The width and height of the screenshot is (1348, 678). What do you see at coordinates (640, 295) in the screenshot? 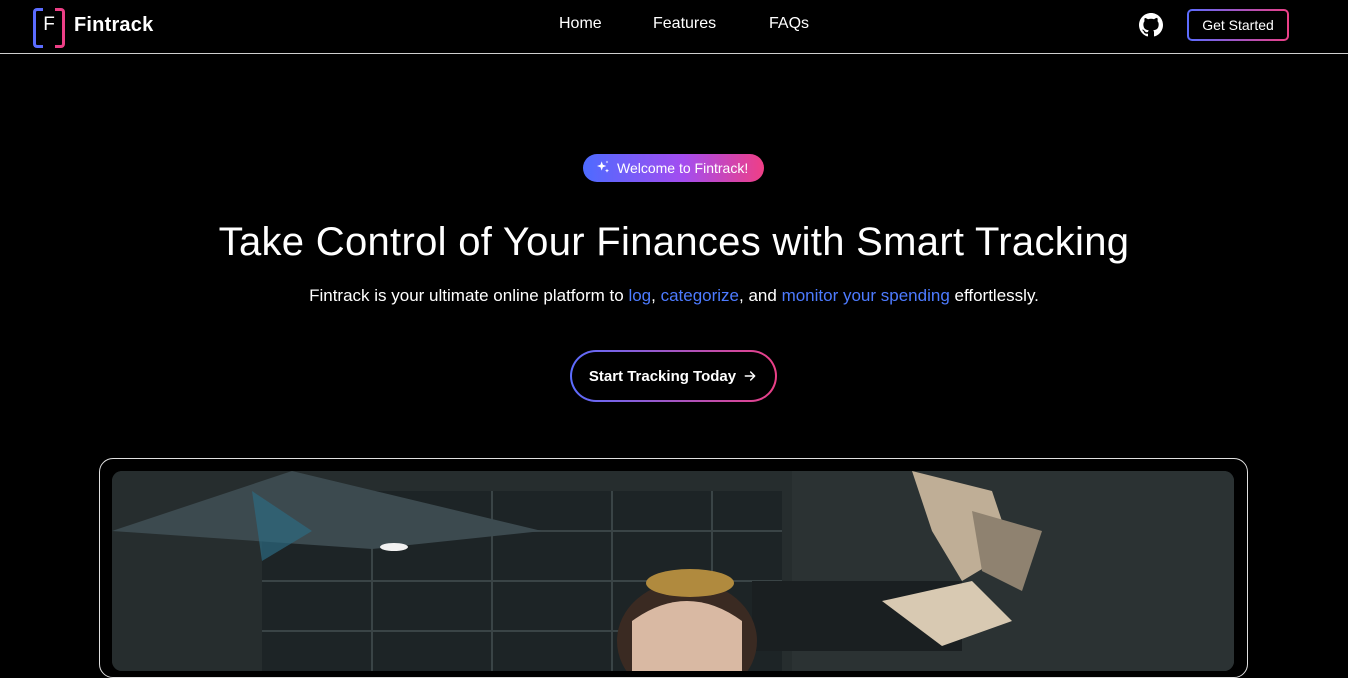
I see `subtitle-highlight-log: log` at bounding box center [640, 295].